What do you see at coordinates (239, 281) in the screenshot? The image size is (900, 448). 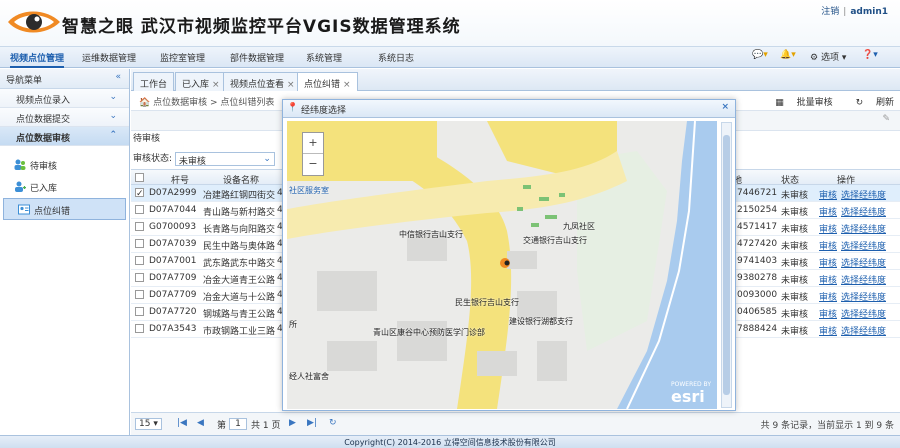 I see `cell-device-name: 冶金大道青王公路` at bounding box center [239, 281].